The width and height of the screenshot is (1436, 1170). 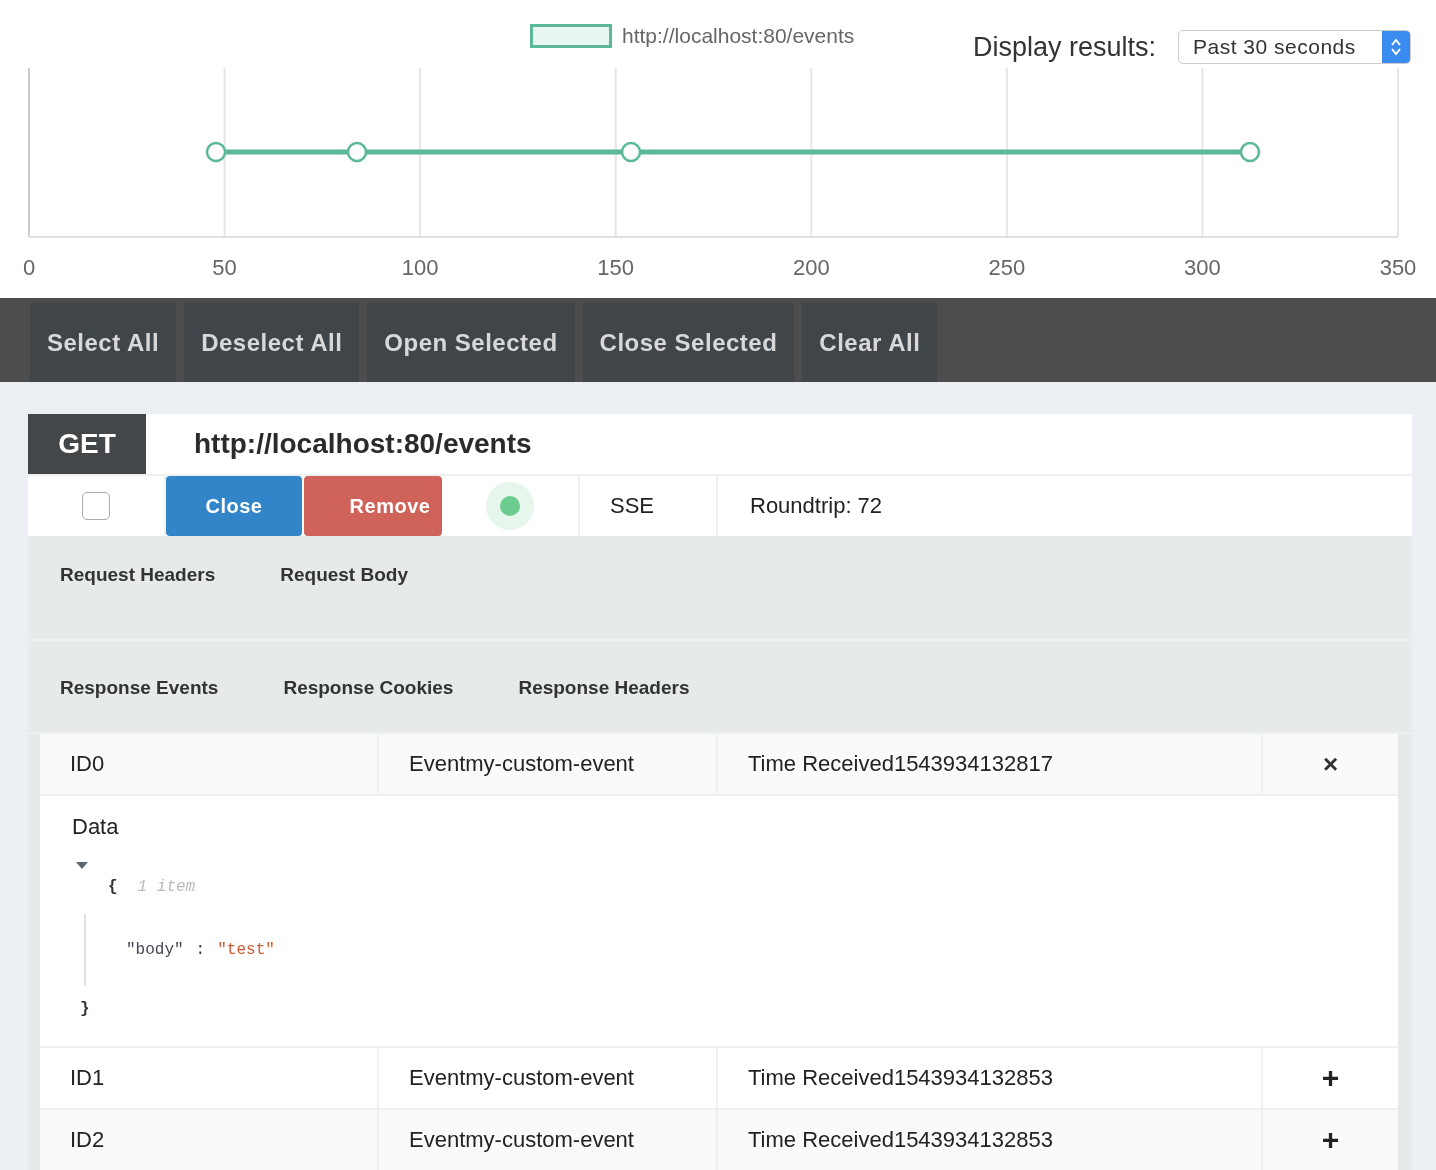 I want to click on axis-tick-label: 200, so click(x=811, y=267).